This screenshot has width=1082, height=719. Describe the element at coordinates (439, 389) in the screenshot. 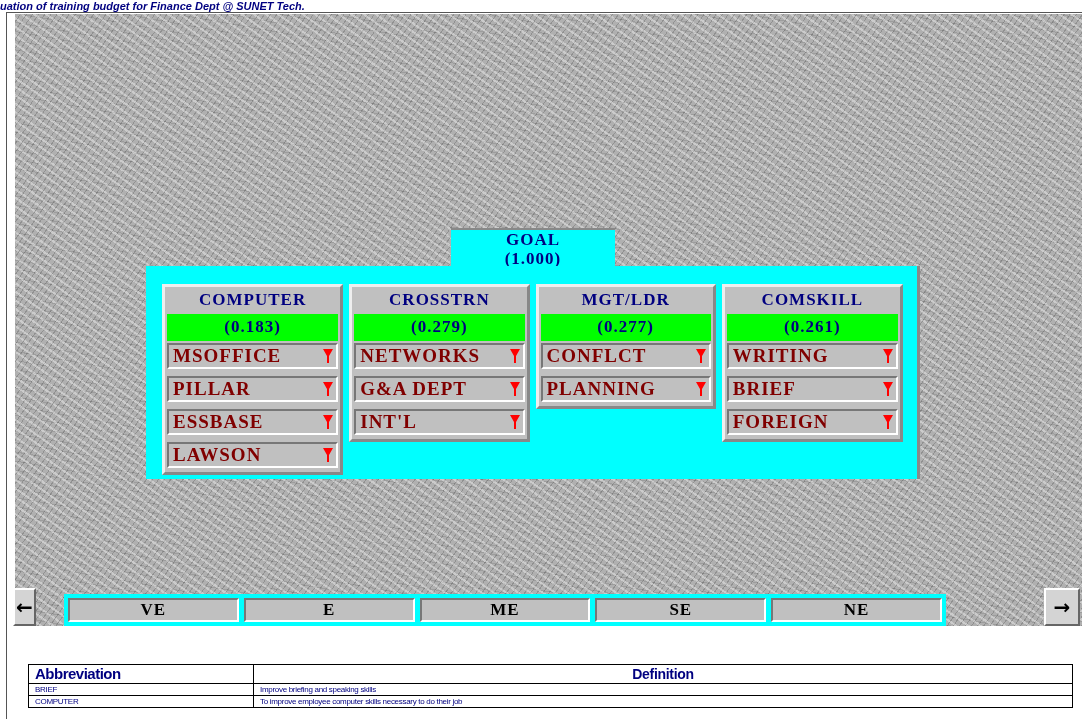

I see `subcriterion-dropdown: G&A DEPT` at that location.